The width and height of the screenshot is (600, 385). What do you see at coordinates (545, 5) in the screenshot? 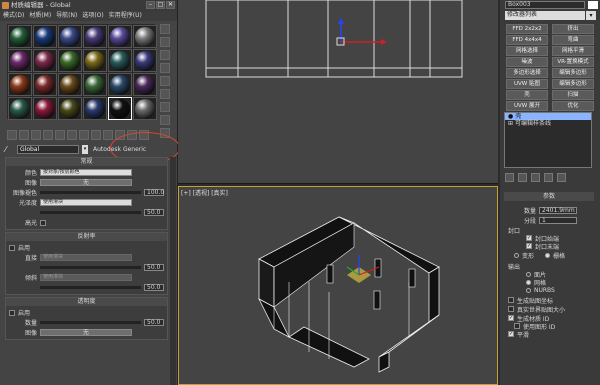
I see `object-name-input: Box003` at bounding box center [545, 5].